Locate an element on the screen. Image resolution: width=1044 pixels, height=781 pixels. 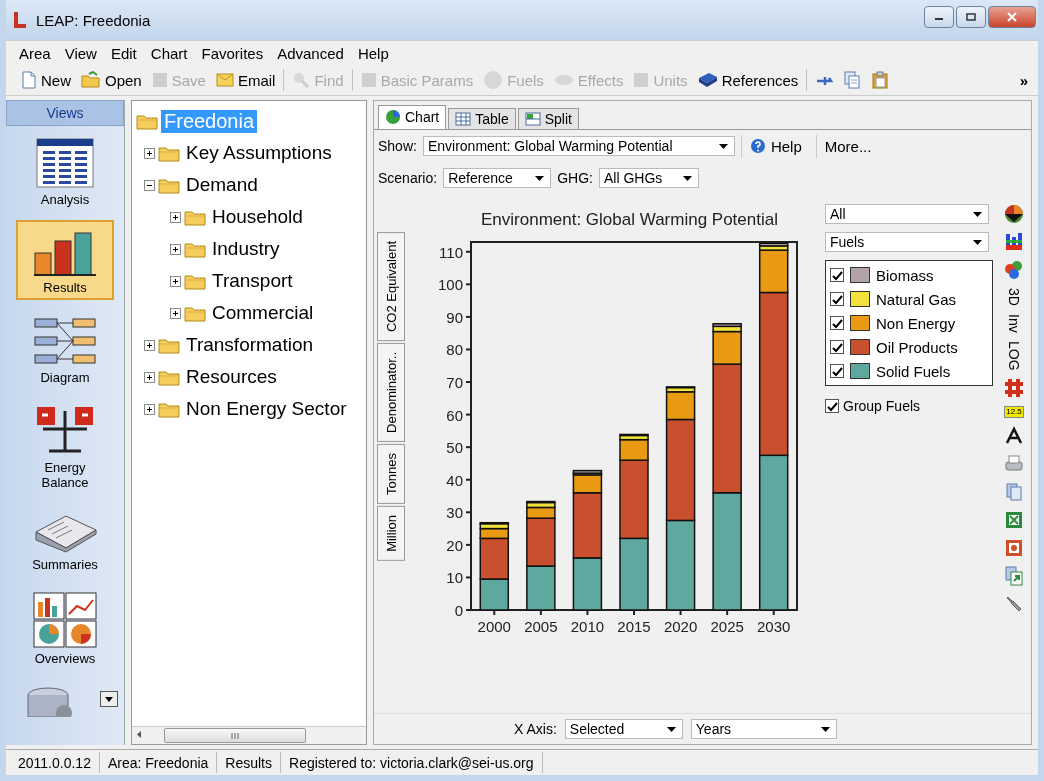
axis-label: 80 is located at coordinates (454, 350).